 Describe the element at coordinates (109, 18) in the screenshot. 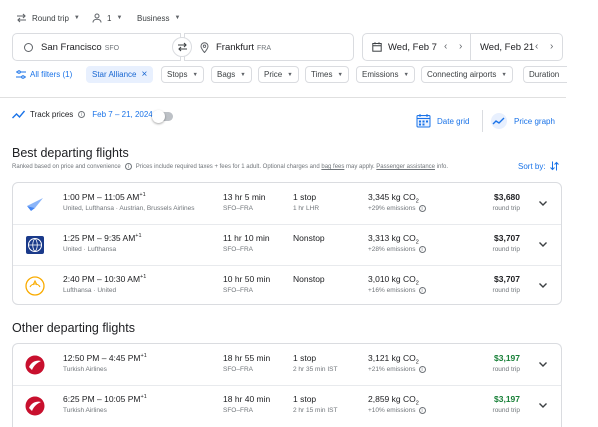

I see `passengers-count: 1` at that location.